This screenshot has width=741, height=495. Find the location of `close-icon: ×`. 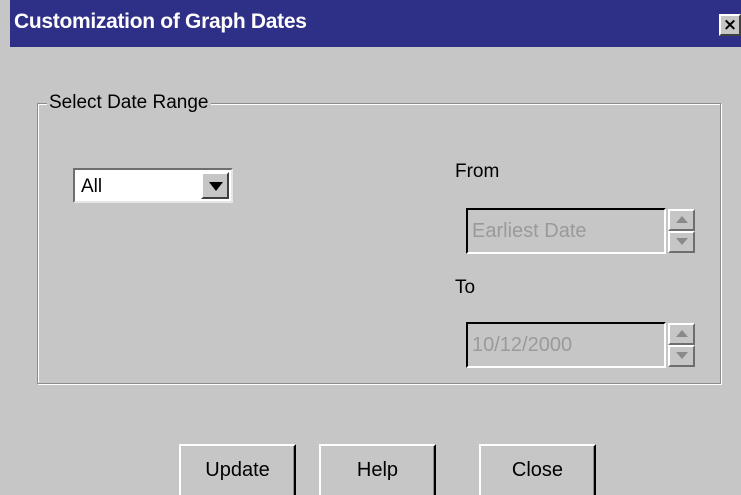

close-icon: × is located at coordinates (730, 25).